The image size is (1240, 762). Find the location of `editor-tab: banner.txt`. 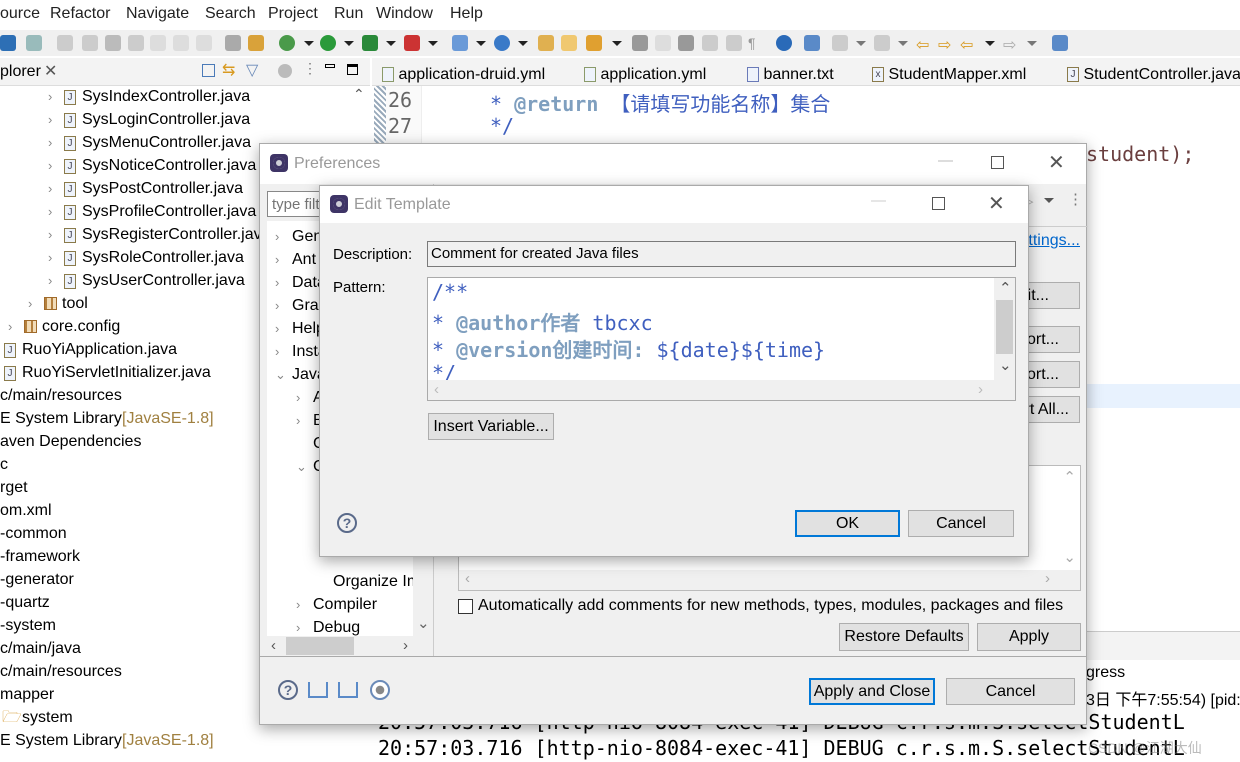

editor-tab: banner.txt is located at coordinates (790, 75).